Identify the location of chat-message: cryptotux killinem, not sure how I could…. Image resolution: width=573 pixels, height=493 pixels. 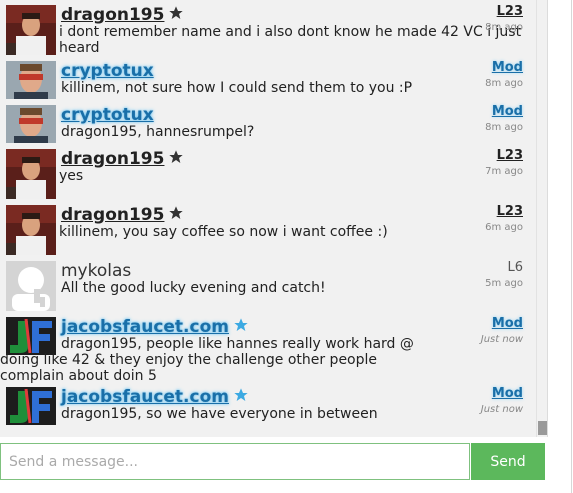
(267, 80).